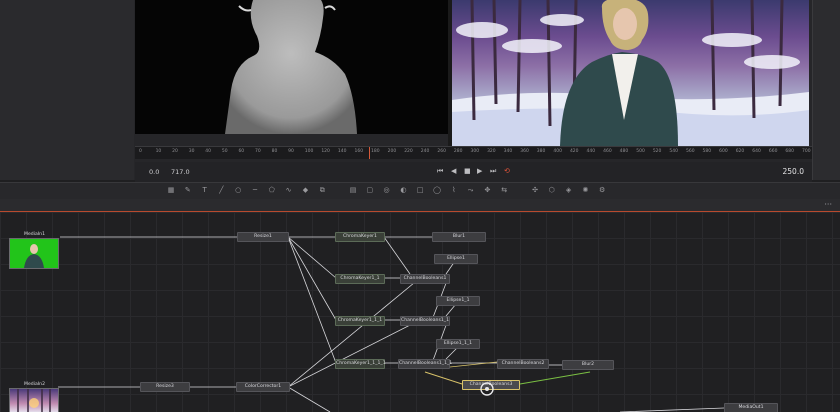 Image resolution: width=840 pixels, height=412 pixels. What do you see at coordinates (569, 190) in the screenshot?
I see `render-icon: ◈` at bounding box center [569, 190].